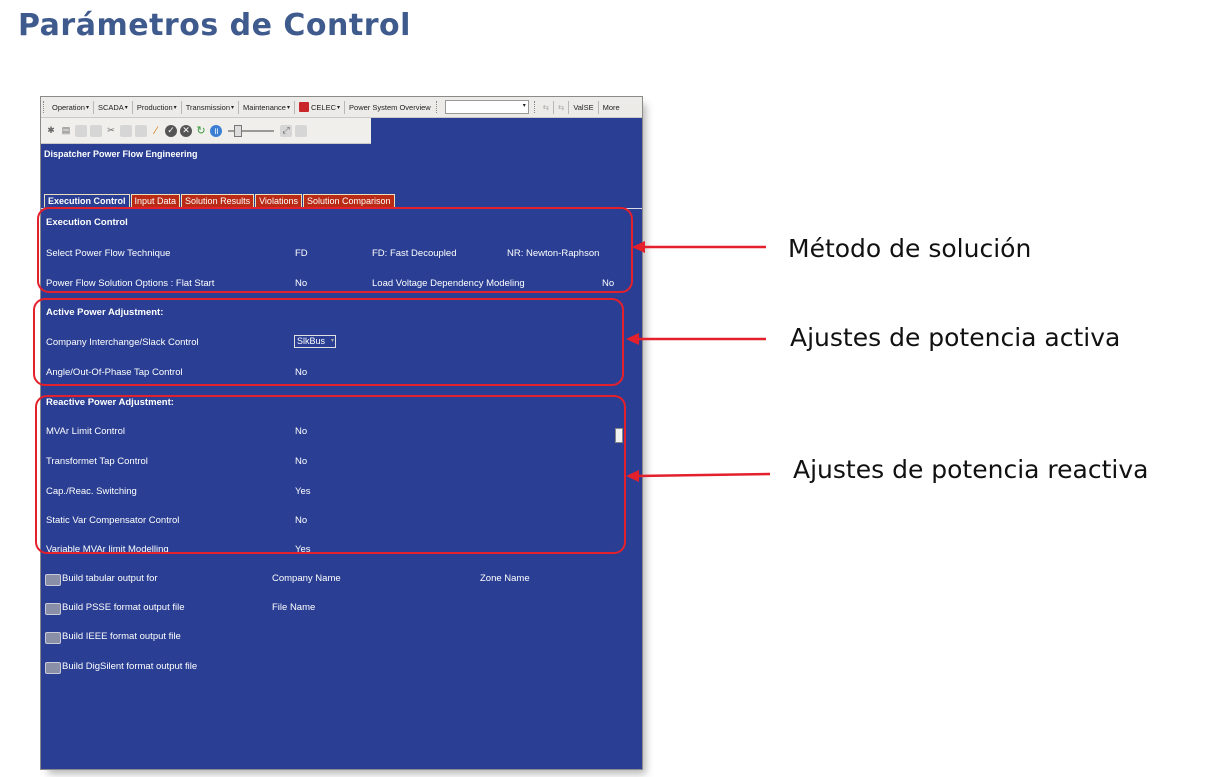  Describe the element at coordinates (638, 247) in the screenshot. I see `method-arrowhead` at that location.